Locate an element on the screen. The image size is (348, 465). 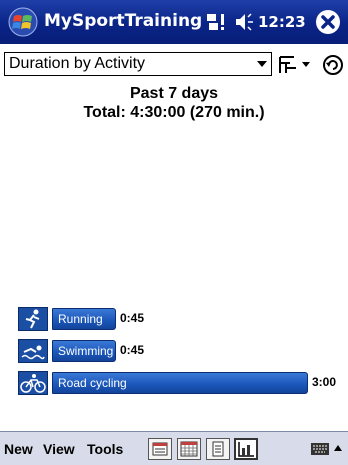
speaker-icon is located at coordinates (244, 22).